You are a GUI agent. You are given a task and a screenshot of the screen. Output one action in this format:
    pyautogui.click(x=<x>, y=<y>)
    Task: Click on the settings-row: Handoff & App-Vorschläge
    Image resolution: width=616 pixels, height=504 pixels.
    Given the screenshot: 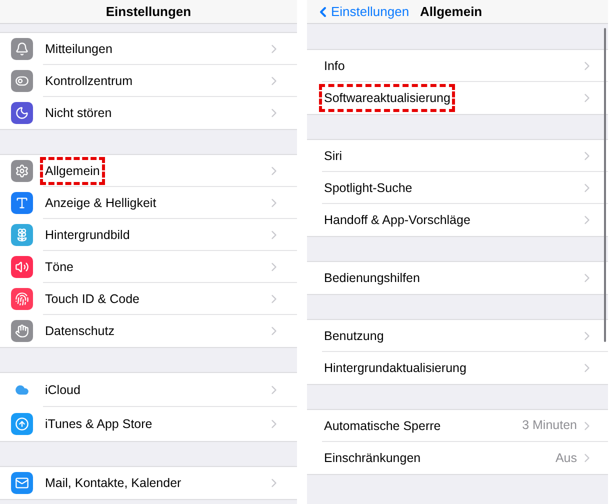 What is the action you would take?
    pyautogui.click(x=457, y=220)
    